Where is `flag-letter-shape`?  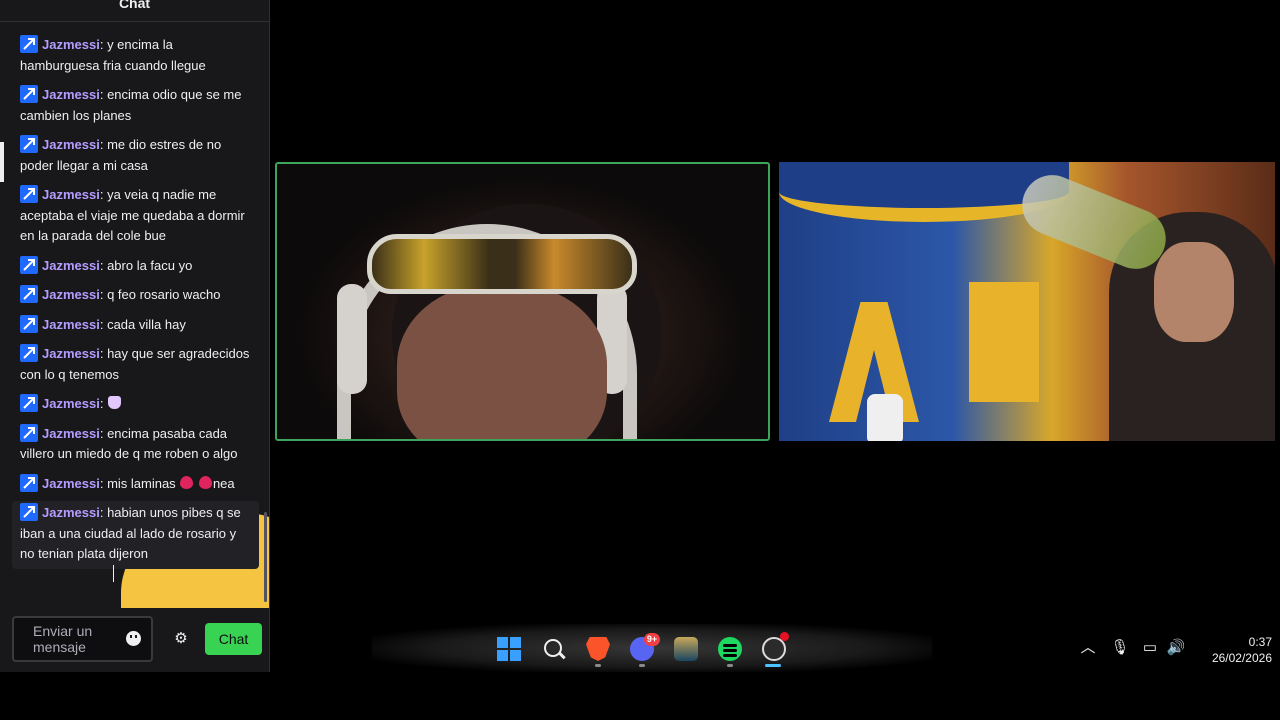 flag-letter-shape is located at coordinates (1004, 342).